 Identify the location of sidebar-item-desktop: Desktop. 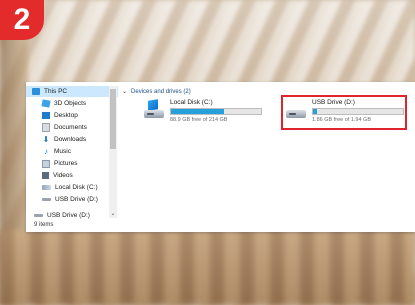
(60, 115).